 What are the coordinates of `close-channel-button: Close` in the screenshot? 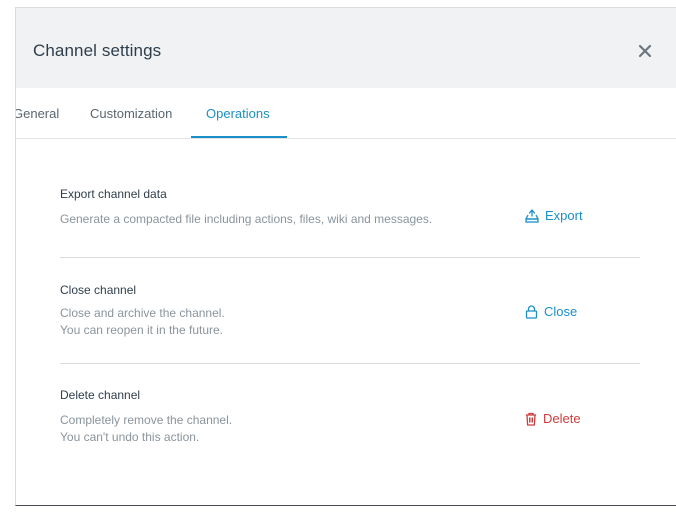 It's located at (551, 311).